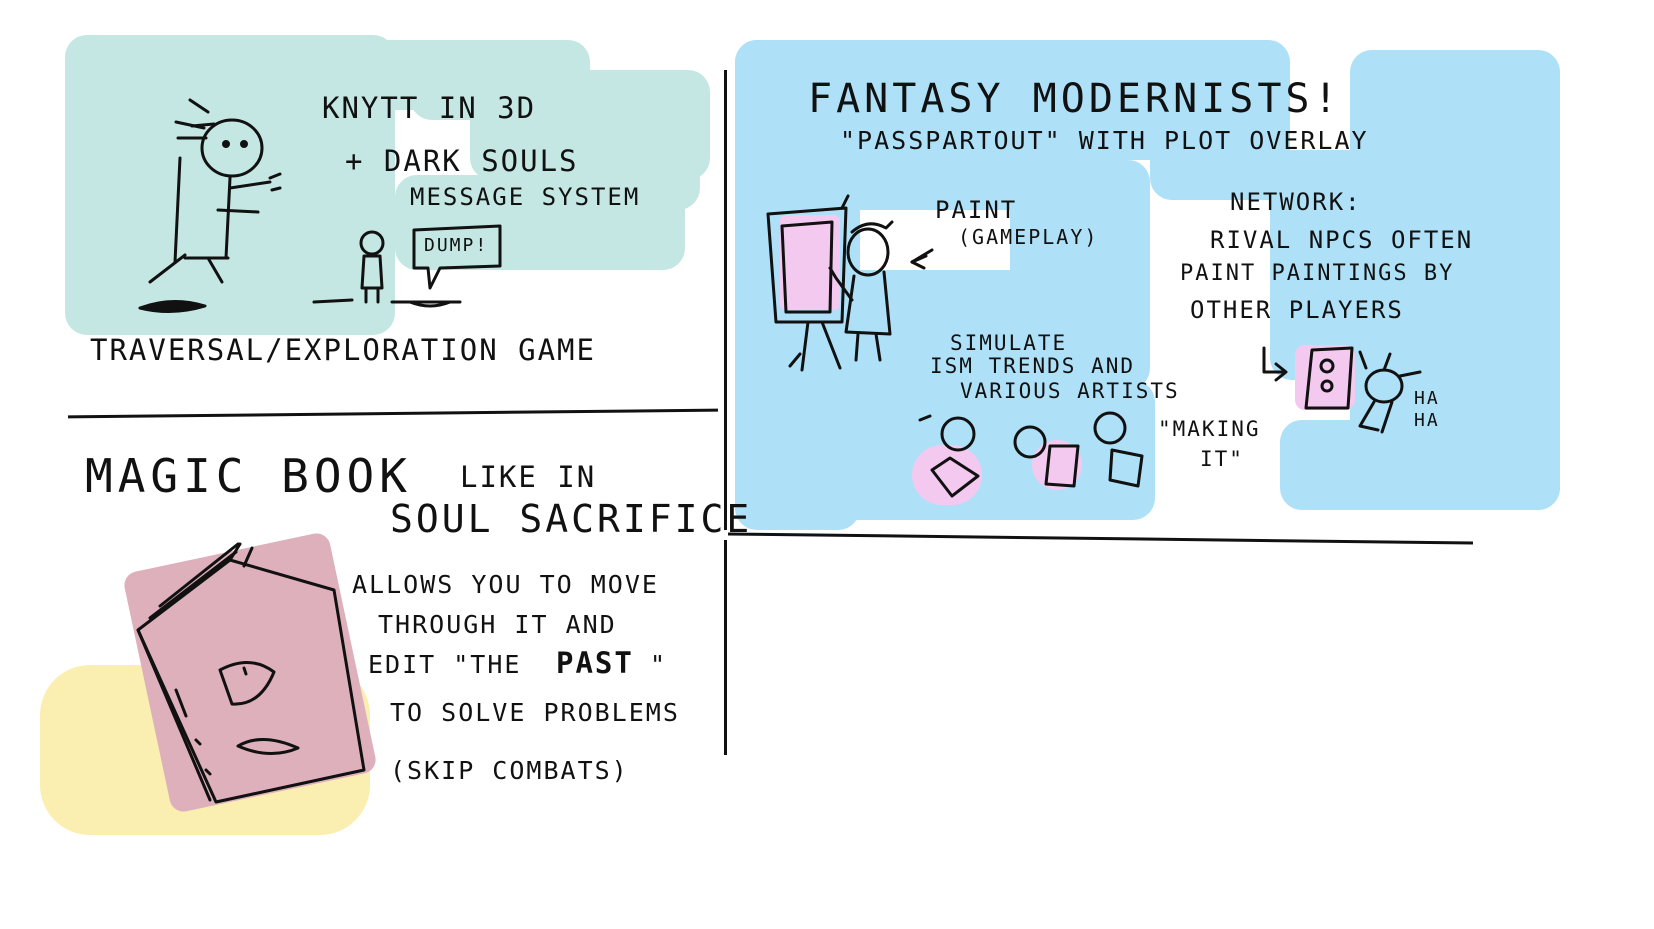 The image size is (1654, 929). Describe the element at coordinates (210, 206) in the screenshot. I see `rabbit-figure-icon` at that location.